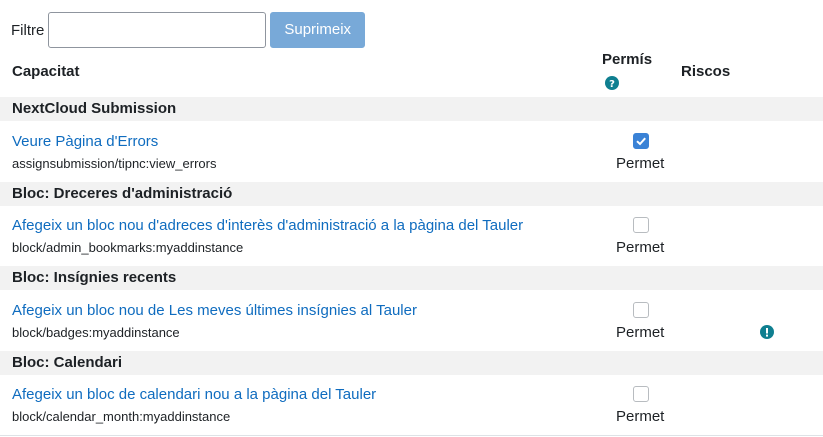 The image size is (823, 437). Describe the element at coordinates (411, 278) in the screenshot. I see `capability-group-header: Bloc: Insígnies recents` at that location.